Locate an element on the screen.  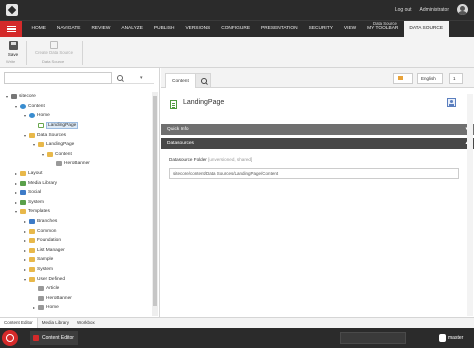
tree-node-label: Branches is located at coordinates (47, 221).